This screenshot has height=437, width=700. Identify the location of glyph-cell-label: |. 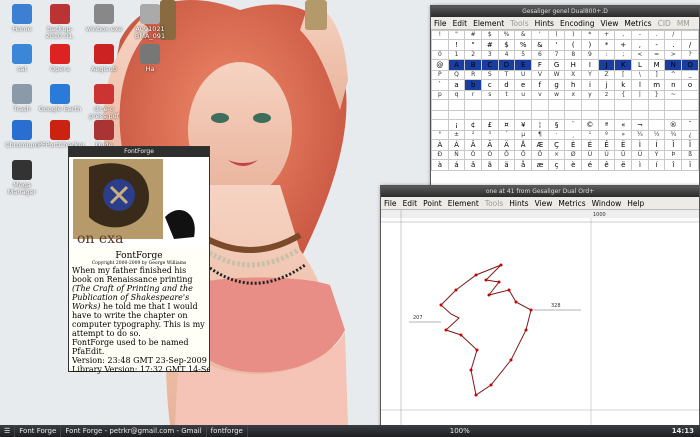
(640, 95).